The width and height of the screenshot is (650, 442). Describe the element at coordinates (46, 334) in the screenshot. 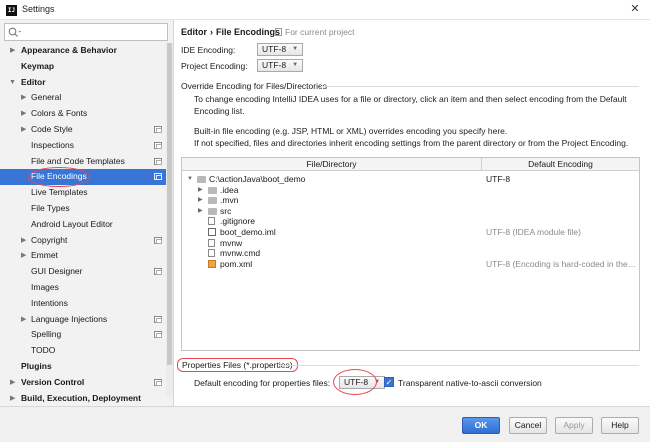

I see `sidebar-item-label: Spelling` at that location.